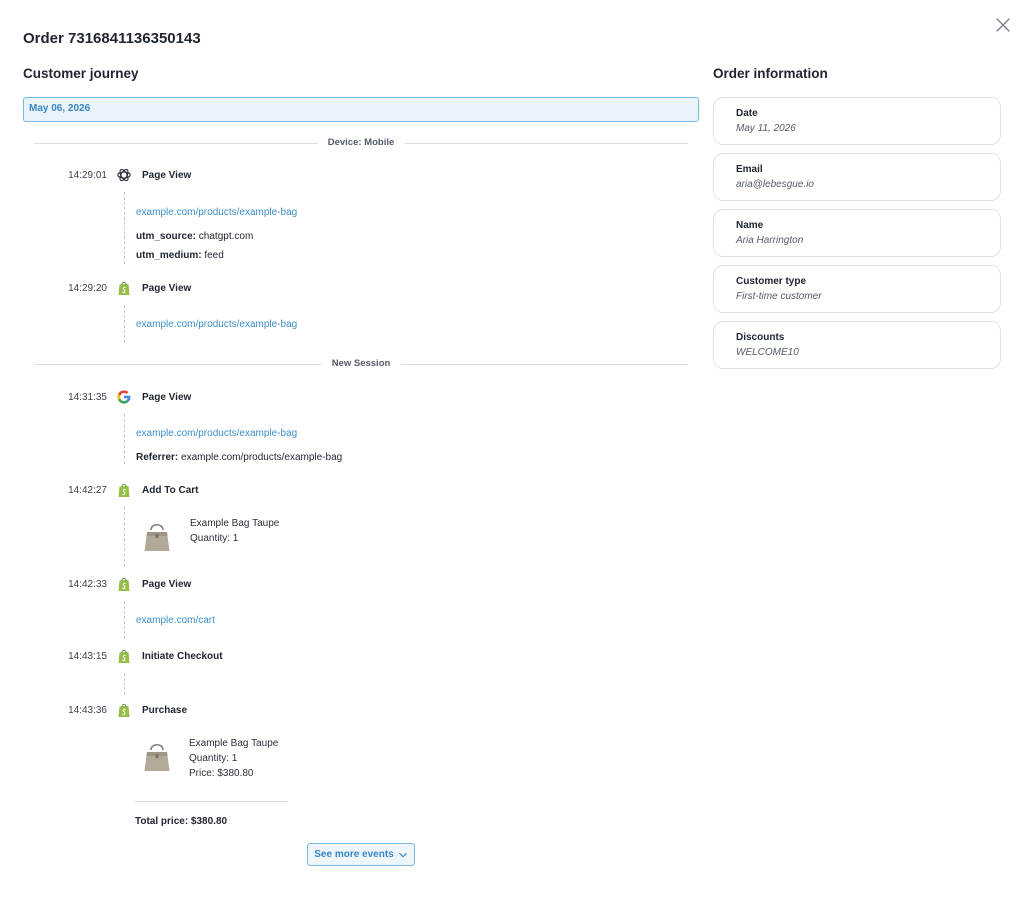 This screenshot has width=1024, height=902. Describe the element at coordinates (221, 773) in the screenshot. I see `product-price: Price: $380.80` at that location.